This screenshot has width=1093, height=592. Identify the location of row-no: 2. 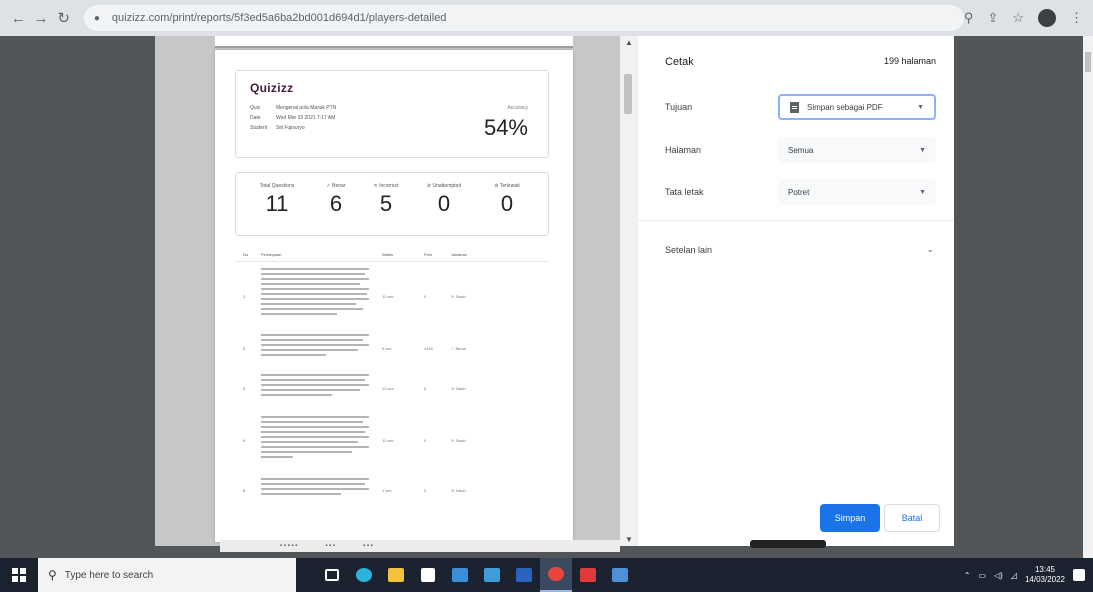
(244, 348).